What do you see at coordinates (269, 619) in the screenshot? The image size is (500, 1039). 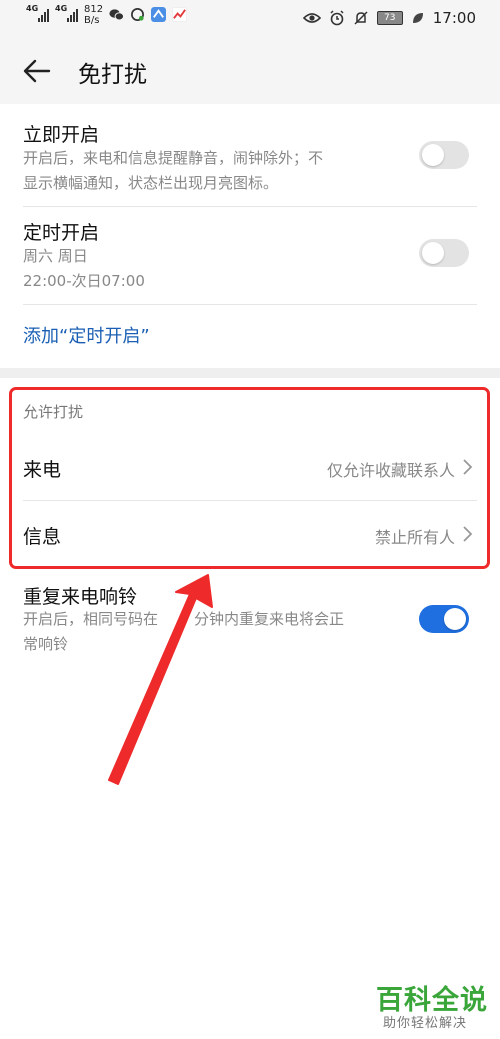 I see `repeat-calls-description-end: 分钟内重复来电将会正` at bounding box center [269, 619].